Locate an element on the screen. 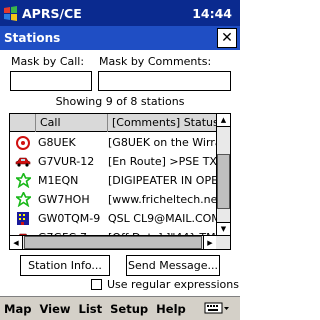 This screenshot has width=320, height=320. horizontal-scroll-thumb is located at coordinates (113, 242).